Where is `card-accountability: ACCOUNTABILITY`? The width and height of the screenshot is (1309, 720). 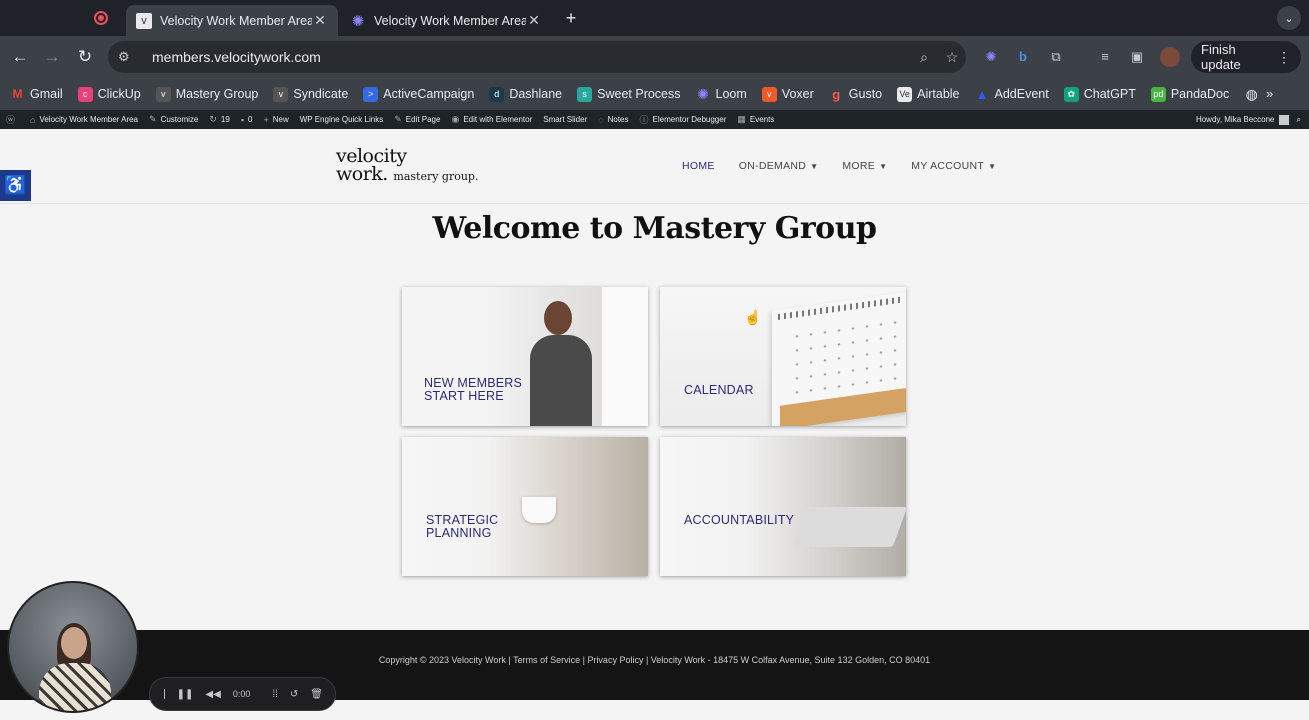 card-accountability: ACCOUNTABILITY is located at coordinates (783, 506).